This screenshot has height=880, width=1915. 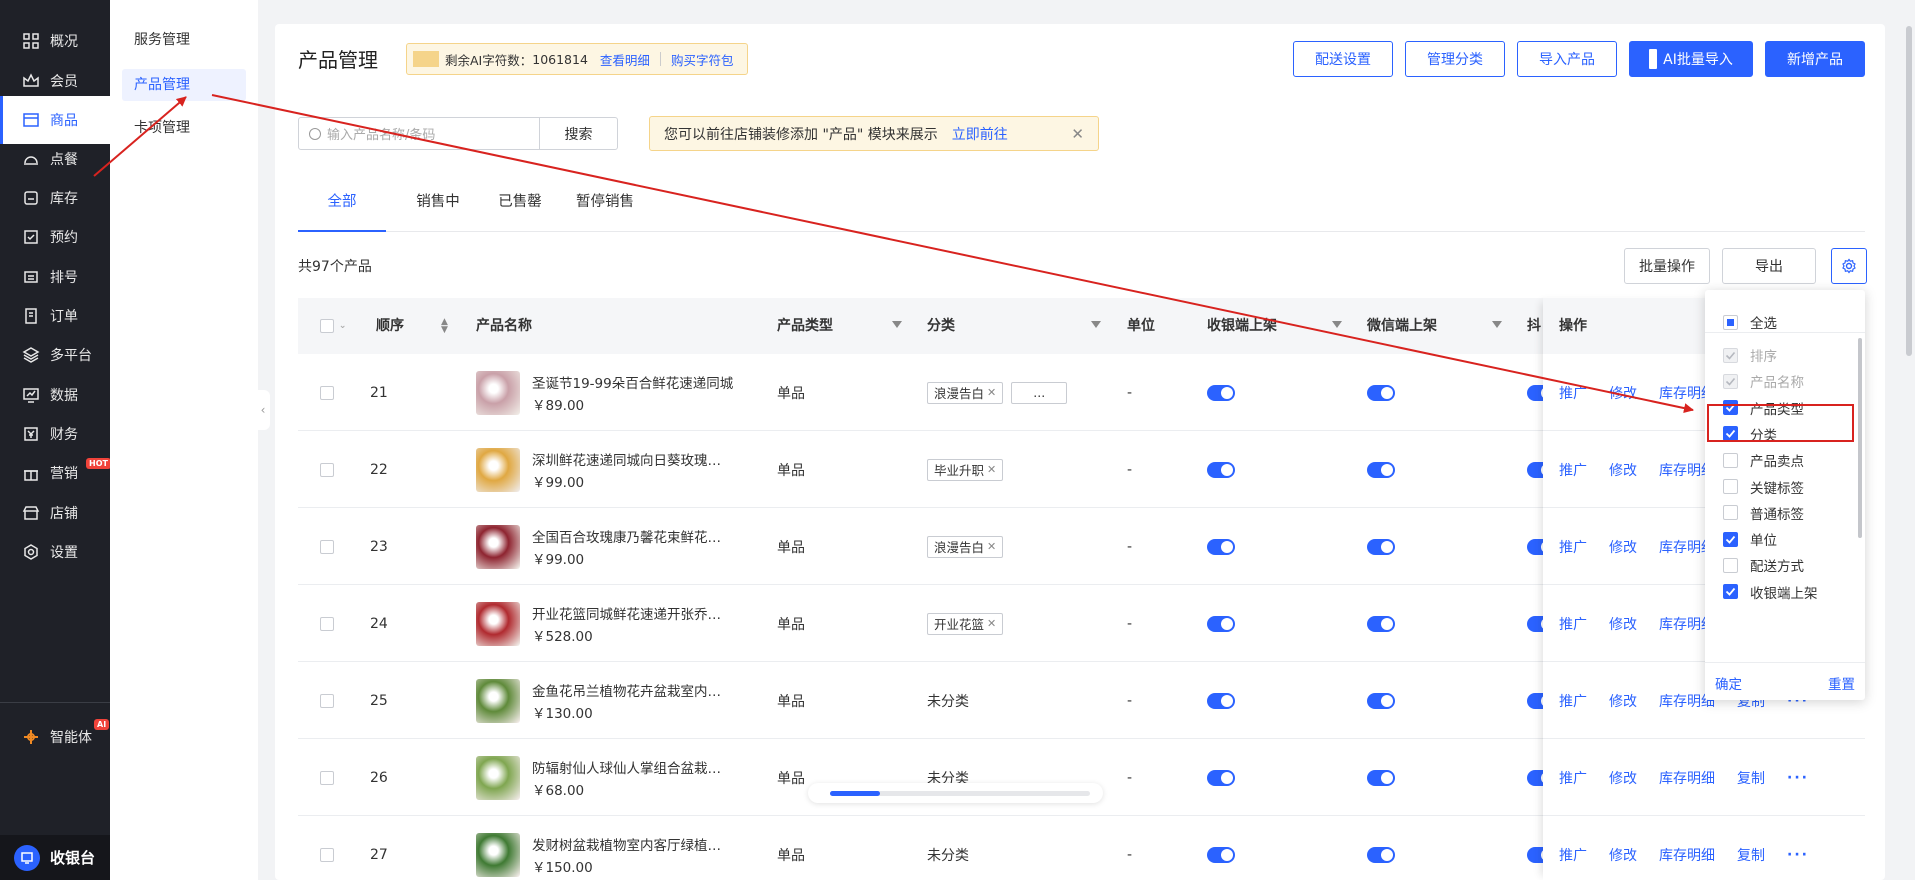 I want to click on cashier-button: 收银台, so click(x=55, y=857).